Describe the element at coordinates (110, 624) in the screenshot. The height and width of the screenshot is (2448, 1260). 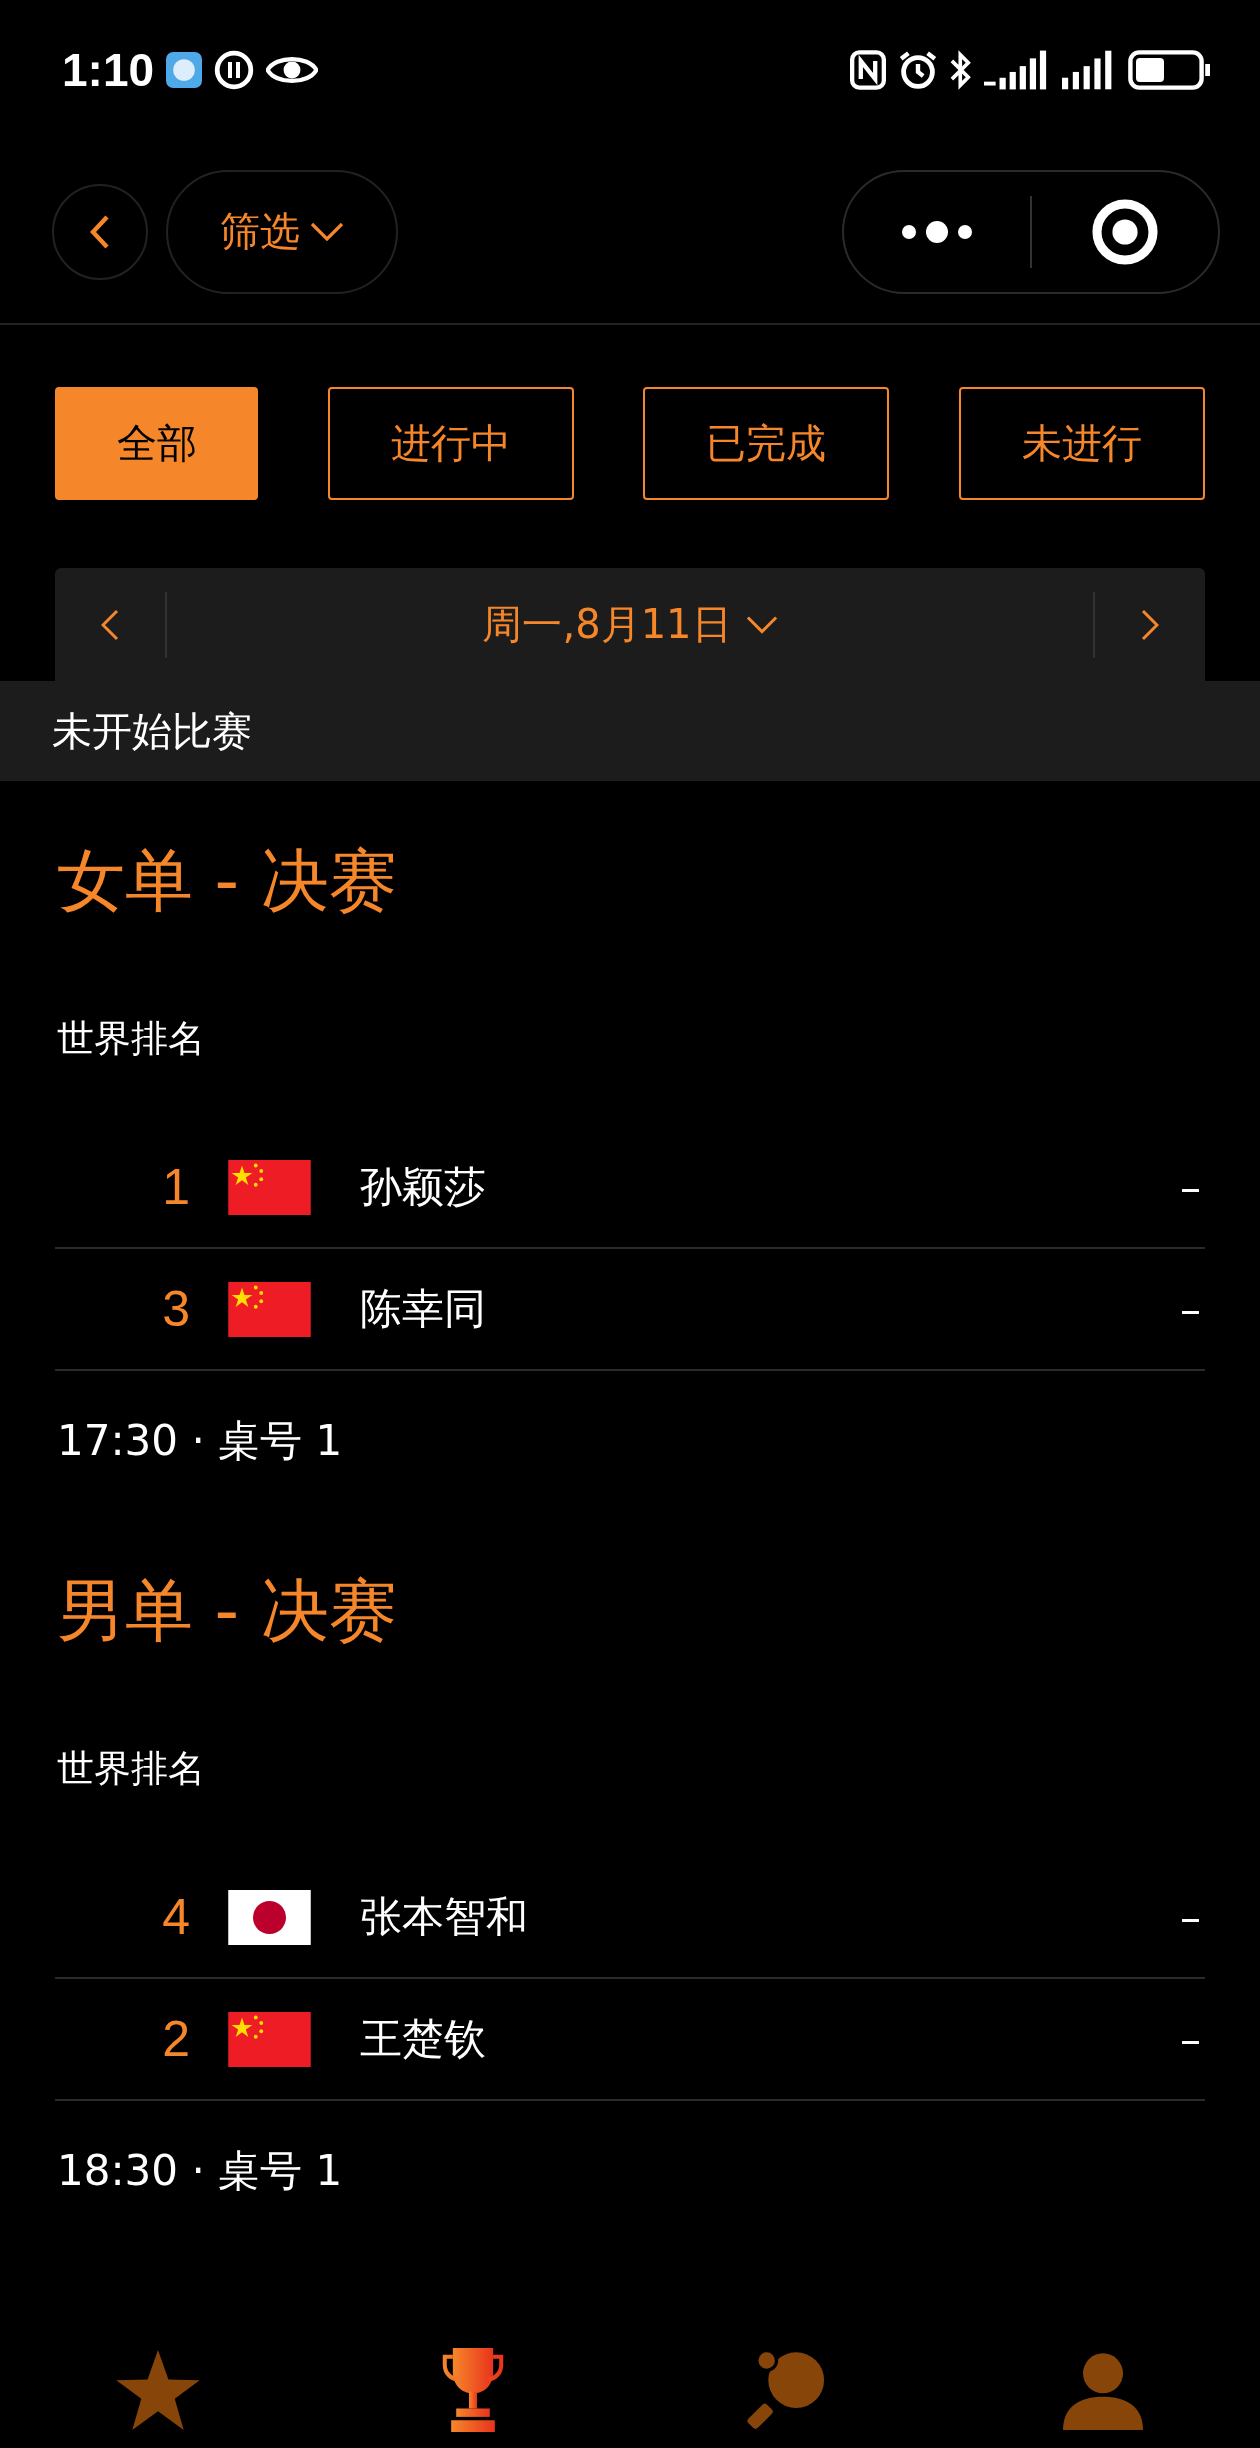
I see `chevron-left-icon` at that location.